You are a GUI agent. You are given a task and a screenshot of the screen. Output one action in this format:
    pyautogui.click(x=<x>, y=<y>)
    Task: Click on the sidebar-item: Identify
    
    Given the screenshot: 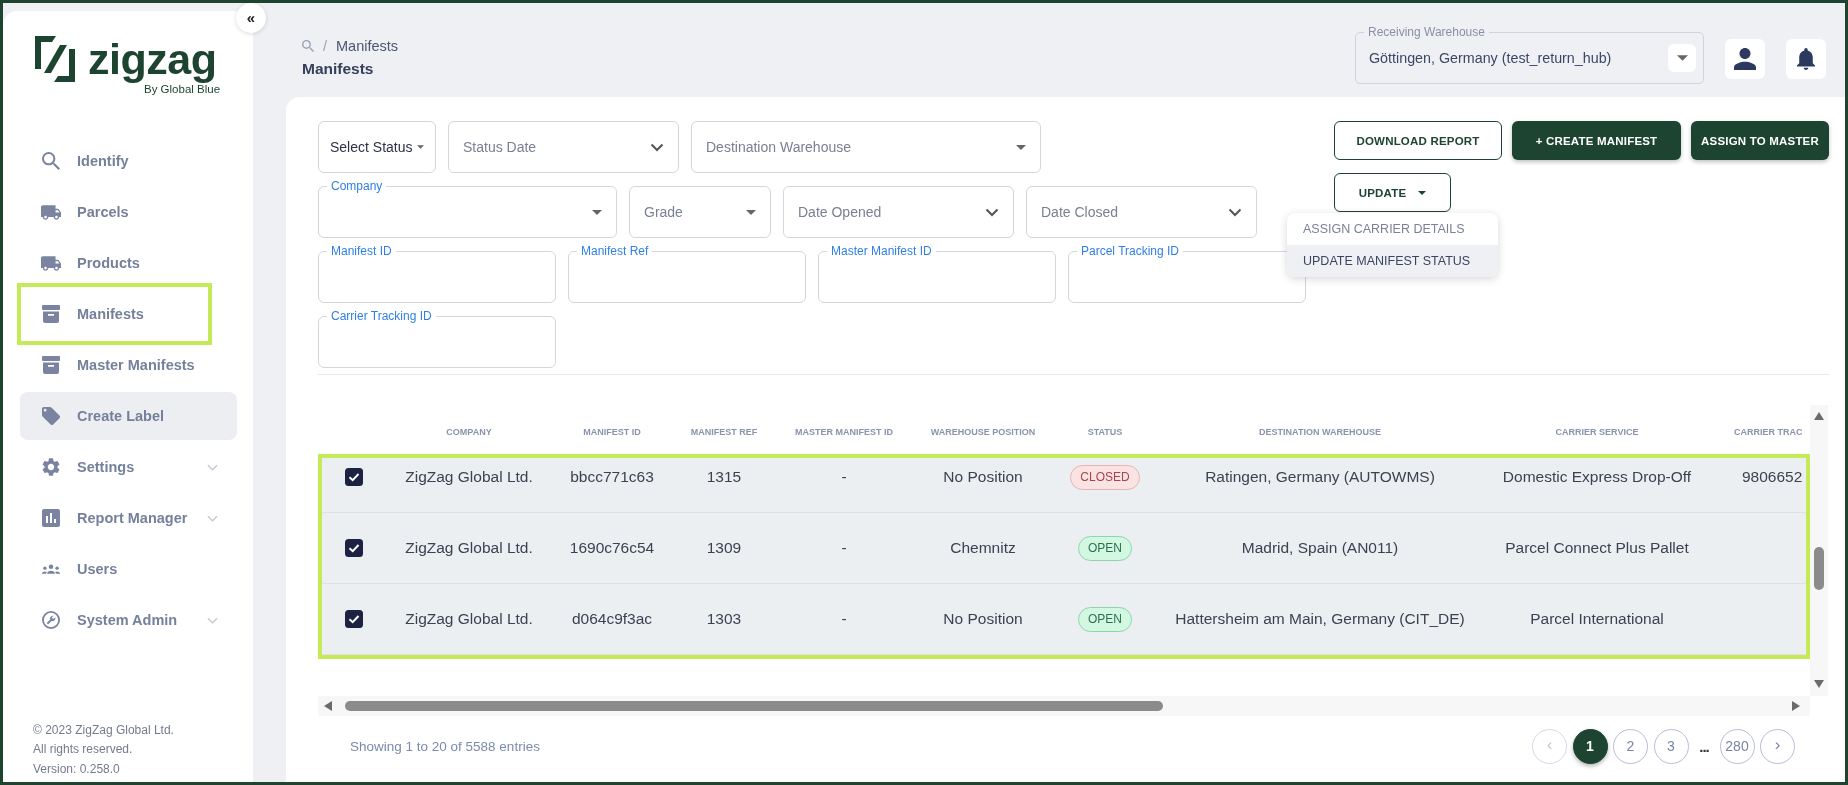 What is the action you would take?
    pyautogui.click(x=128, y=161)
    